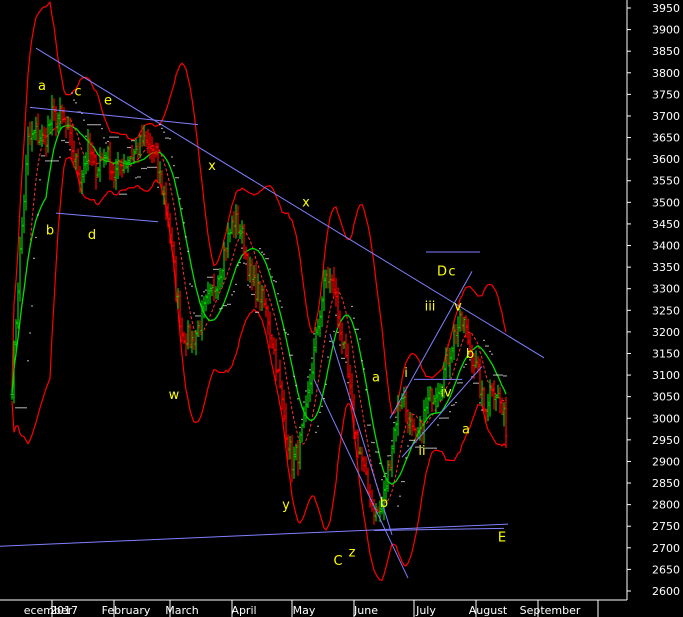 This screenshot has width=683, height=617. What do you see at coordinates (666, 310) in the screenshot?
I see `y-tick-label: 3250` at bounding box center [666, 310].